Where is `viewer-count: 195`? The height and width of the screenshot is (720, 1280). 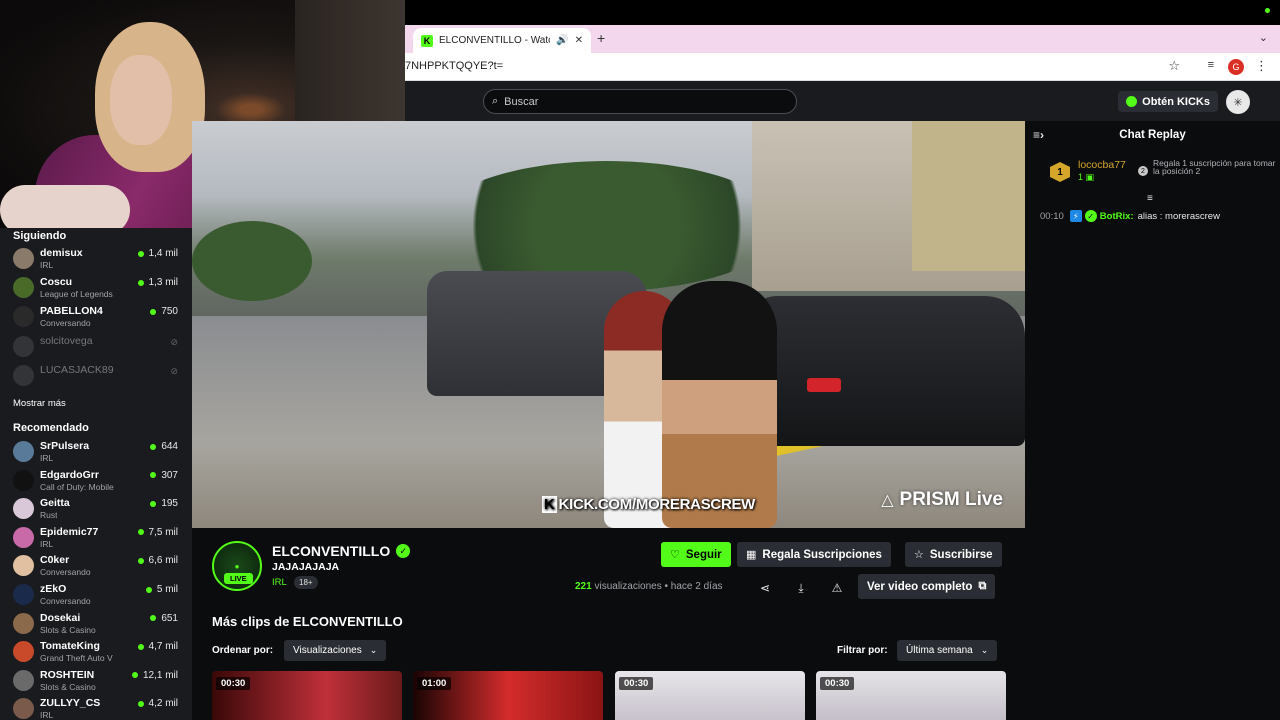
viewer-count: 195 is located at coordinates (164, 503).